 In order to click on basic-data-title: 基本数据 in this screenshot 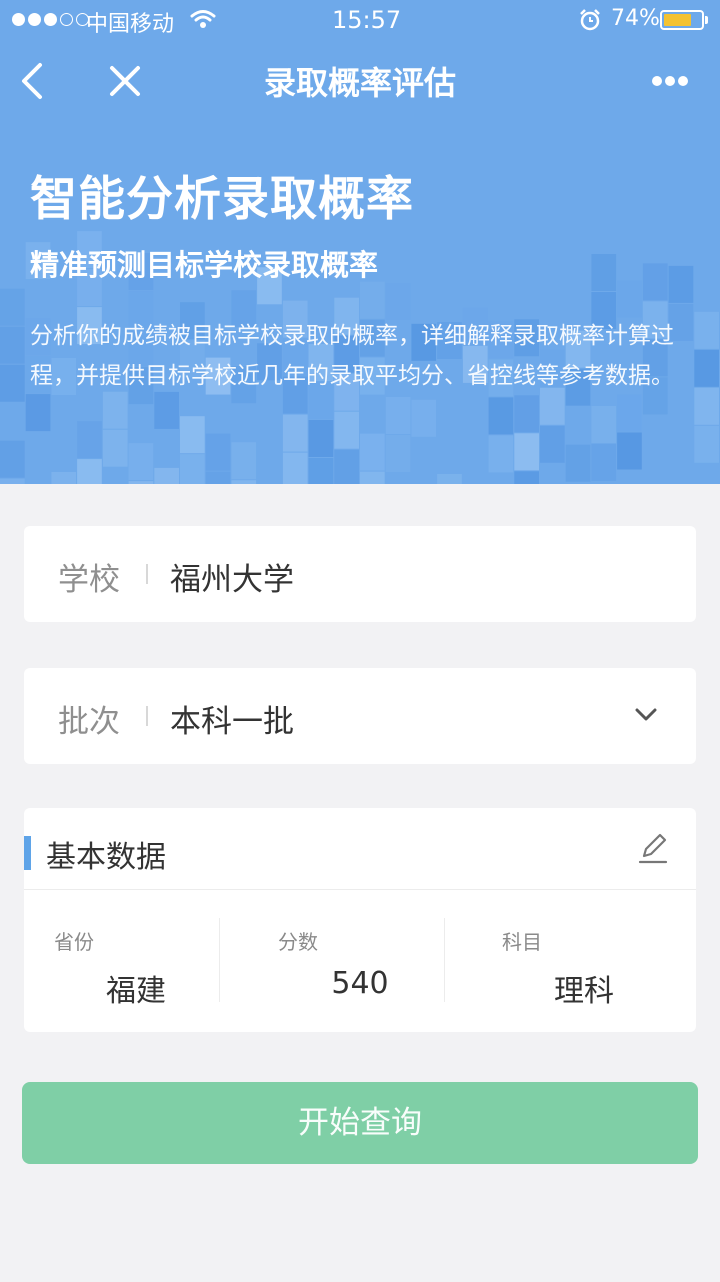, I will do `click(106, 857)`.